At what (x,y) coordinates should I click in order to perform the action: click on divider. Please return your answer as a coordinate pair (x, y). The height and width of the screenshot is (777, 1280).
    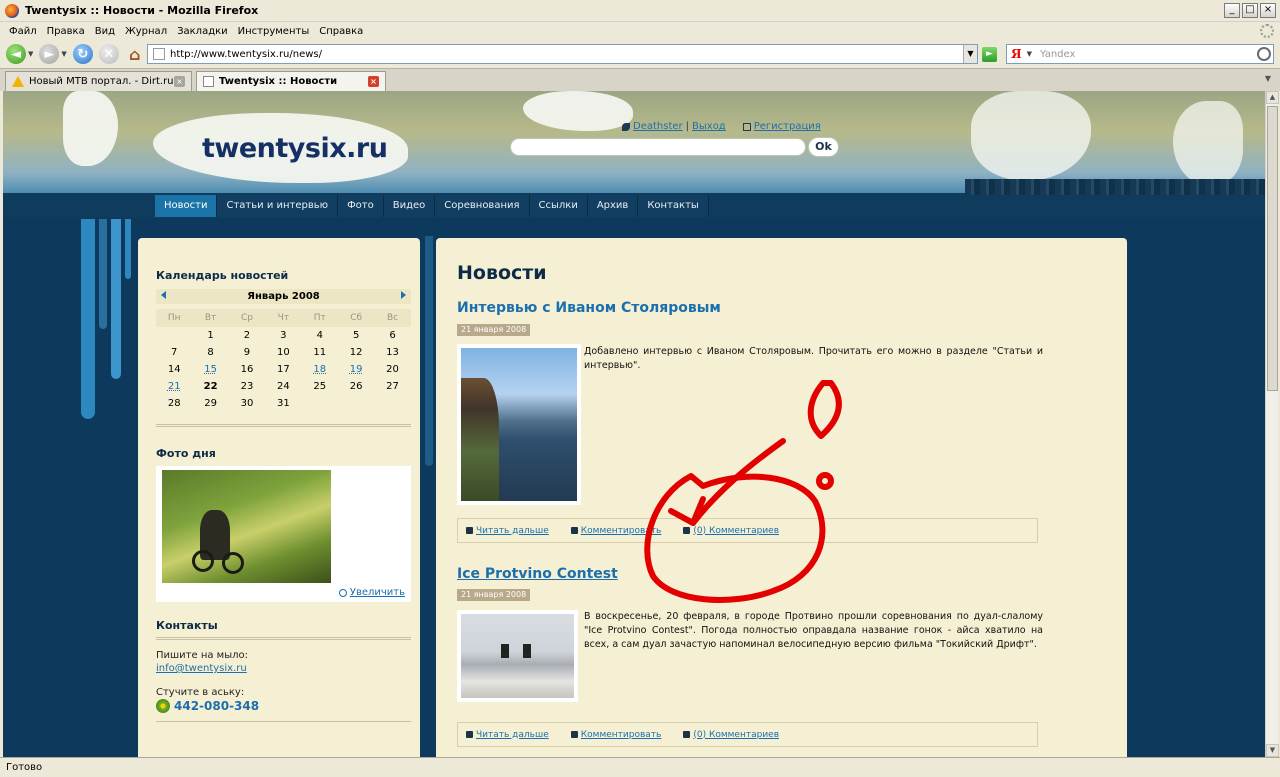
    Looking at the image, I should click on (283, 638).